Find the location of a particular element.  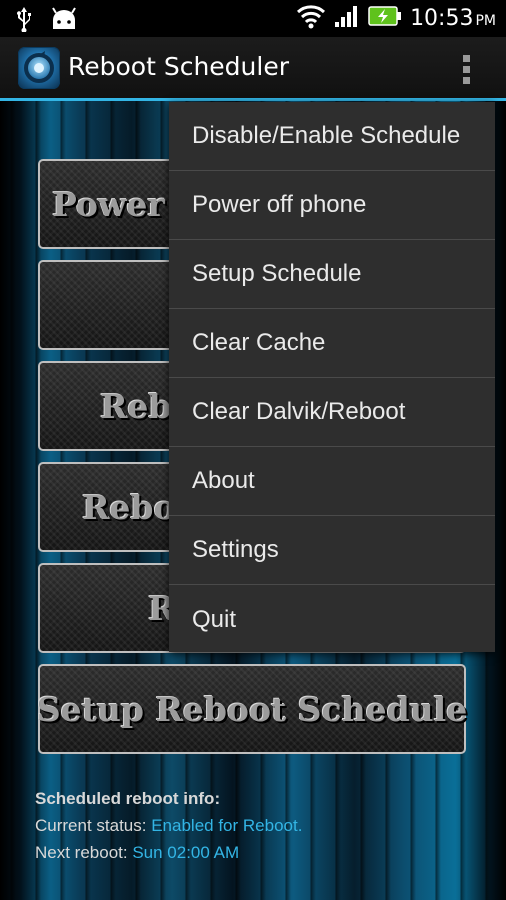

status-label: Current status: is located at coordinates (93, 825).